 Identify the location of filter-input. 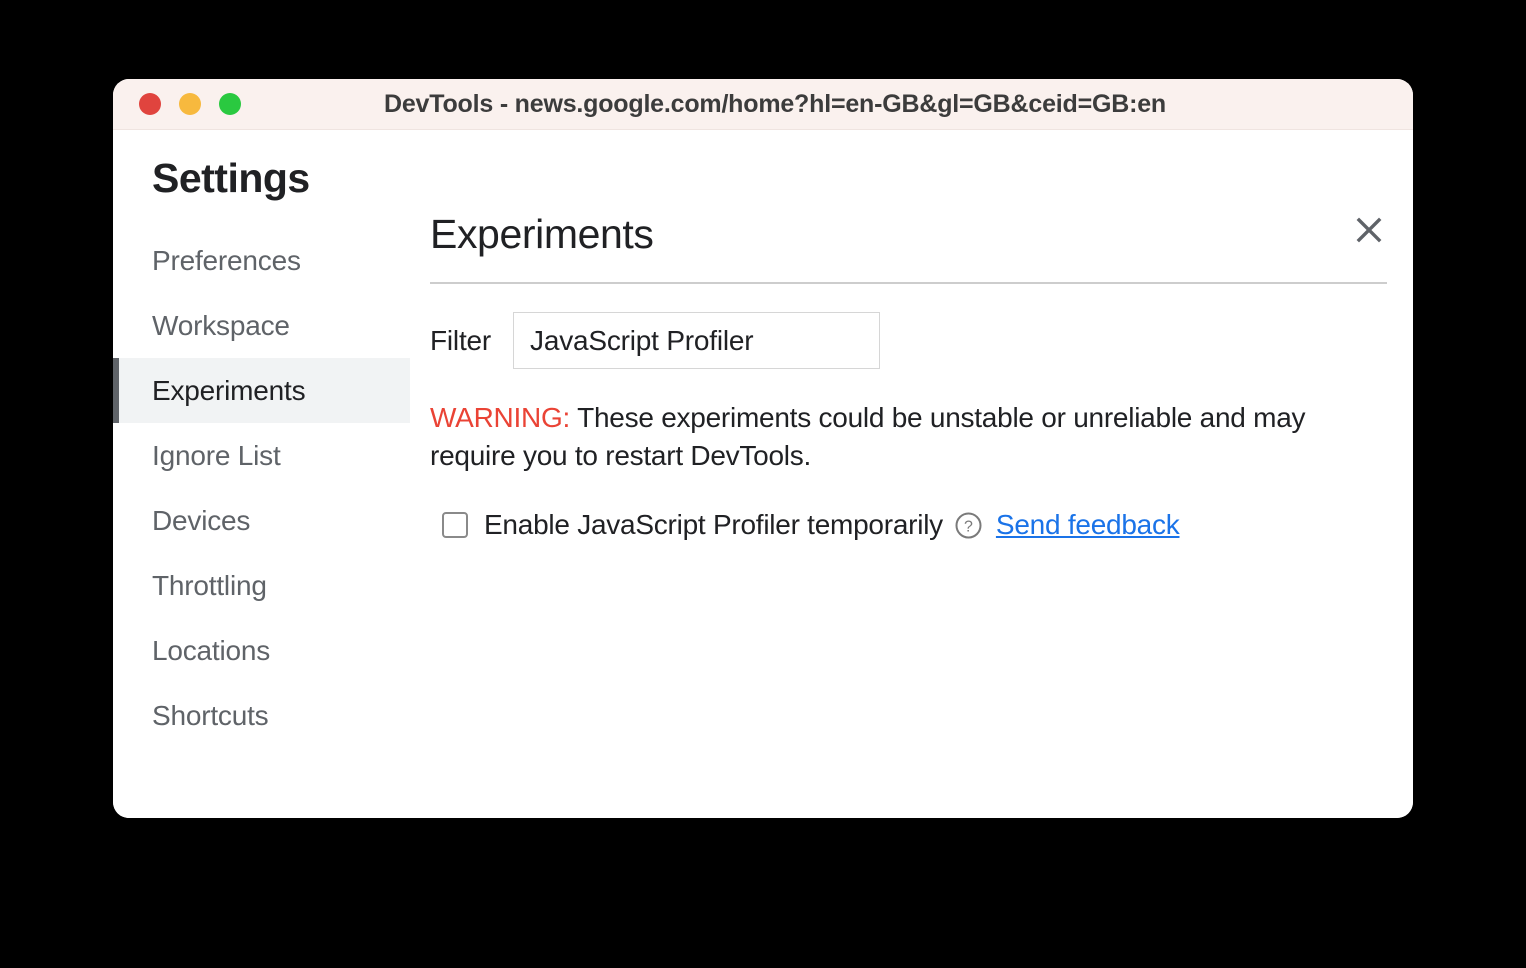
(697, 340).